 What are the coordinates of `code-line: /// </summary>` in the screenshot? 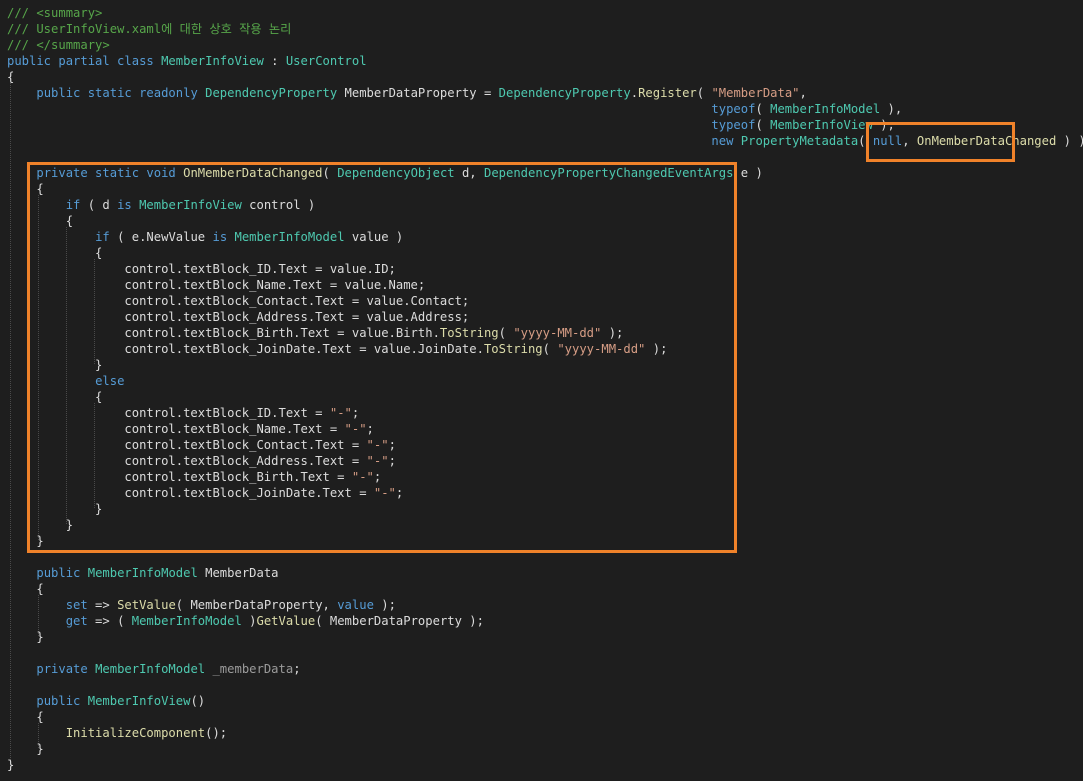 It's located at (58, 45).